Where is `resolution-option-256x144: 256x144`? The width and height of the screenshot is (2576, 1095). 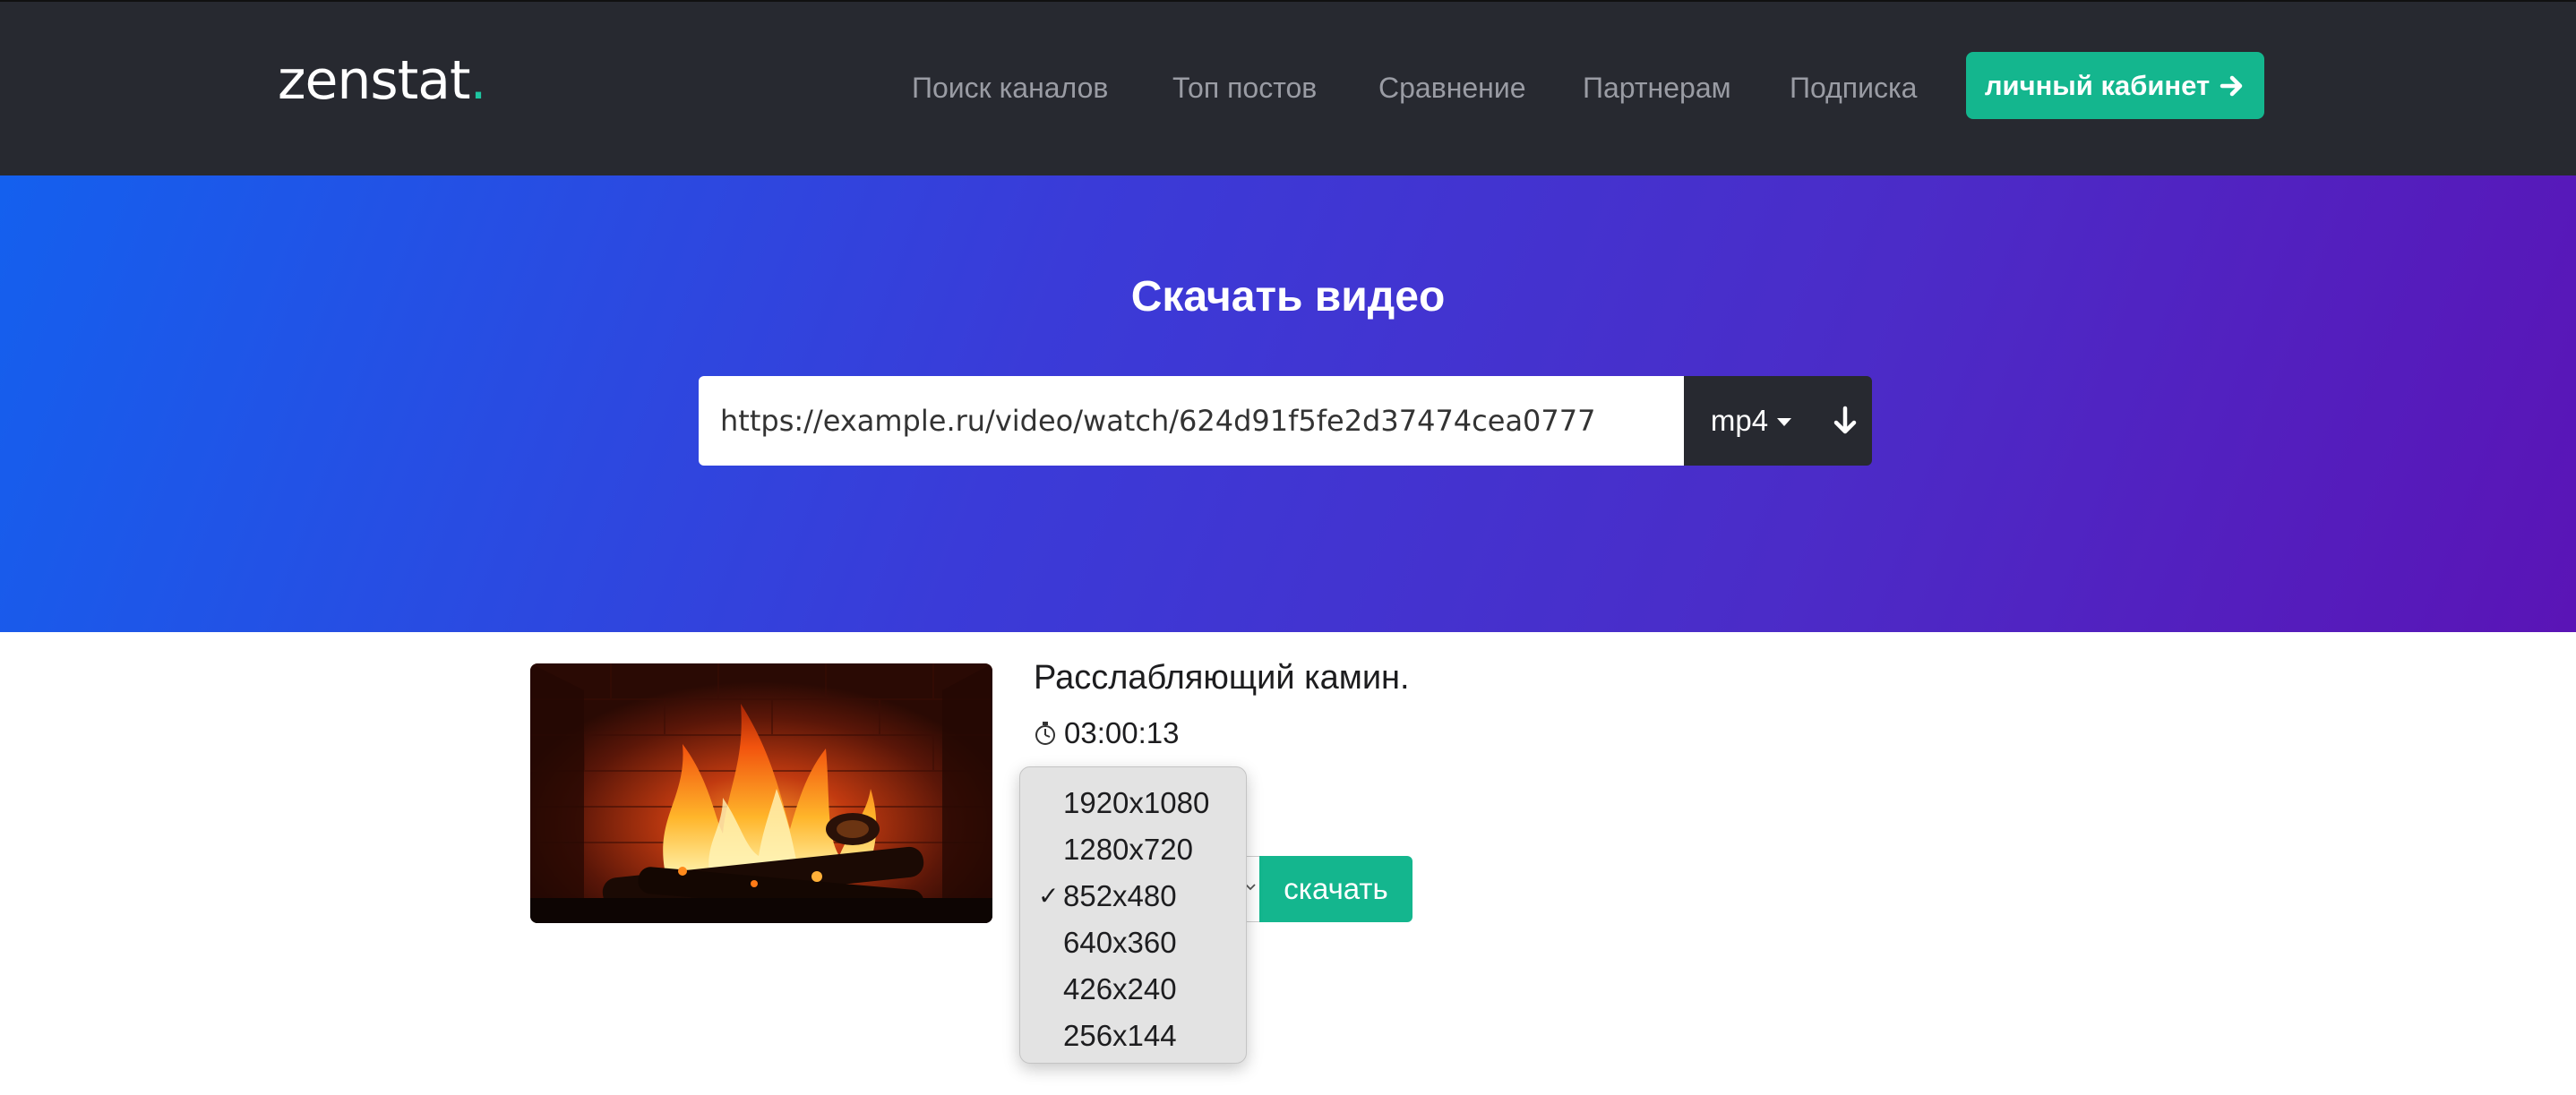 resolution-option-256x144: 256x144 is located at coordinates (1133, 1036).